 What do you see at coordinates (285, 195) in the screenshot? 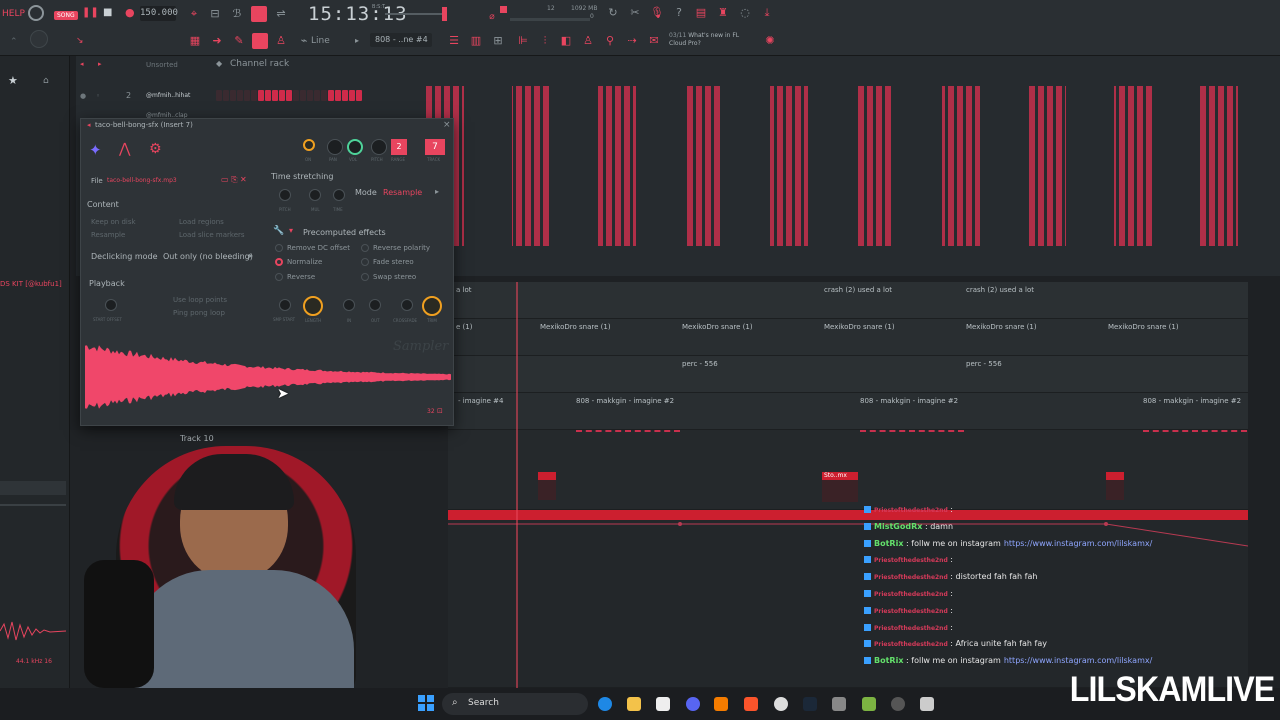
I see `stretch-pitch-knob` at bounding box center [285, 195].